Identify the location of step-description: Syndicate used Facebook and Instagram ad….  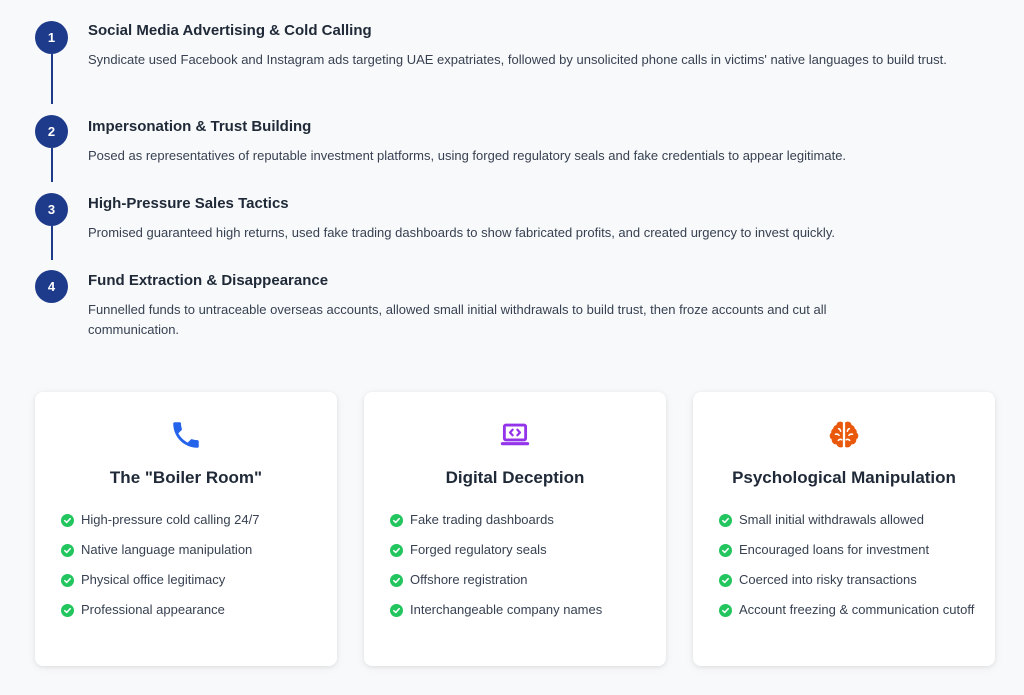
(517, 59).